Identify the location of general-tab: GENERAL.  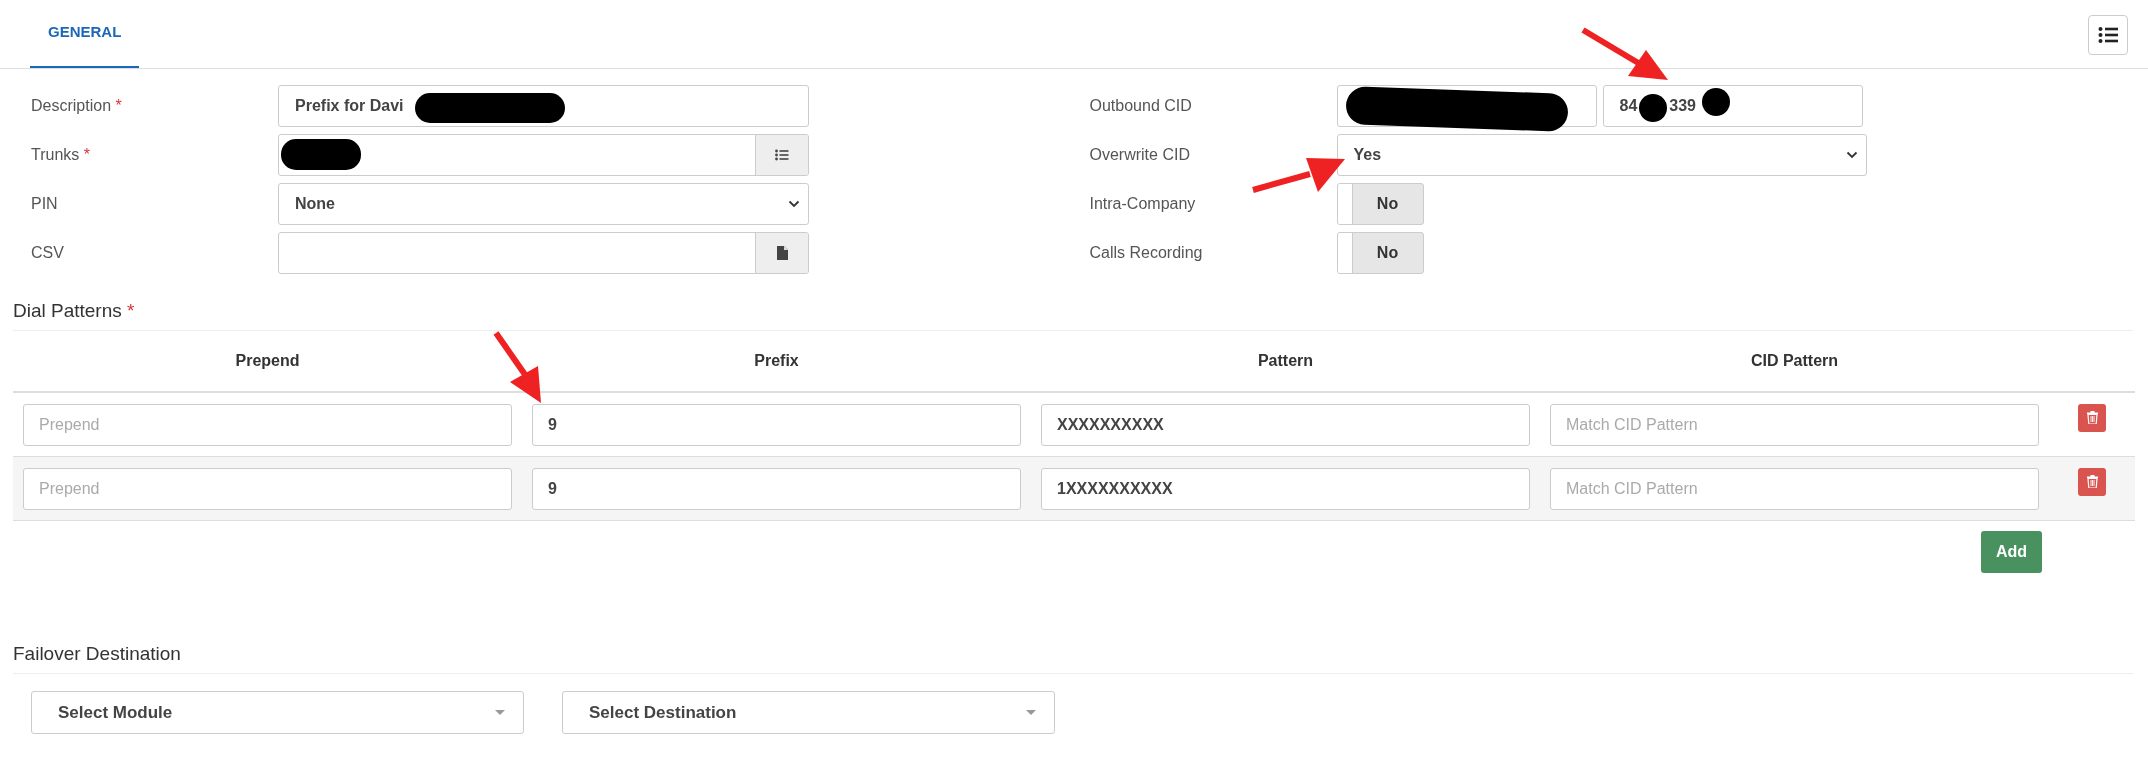
(85, 34).